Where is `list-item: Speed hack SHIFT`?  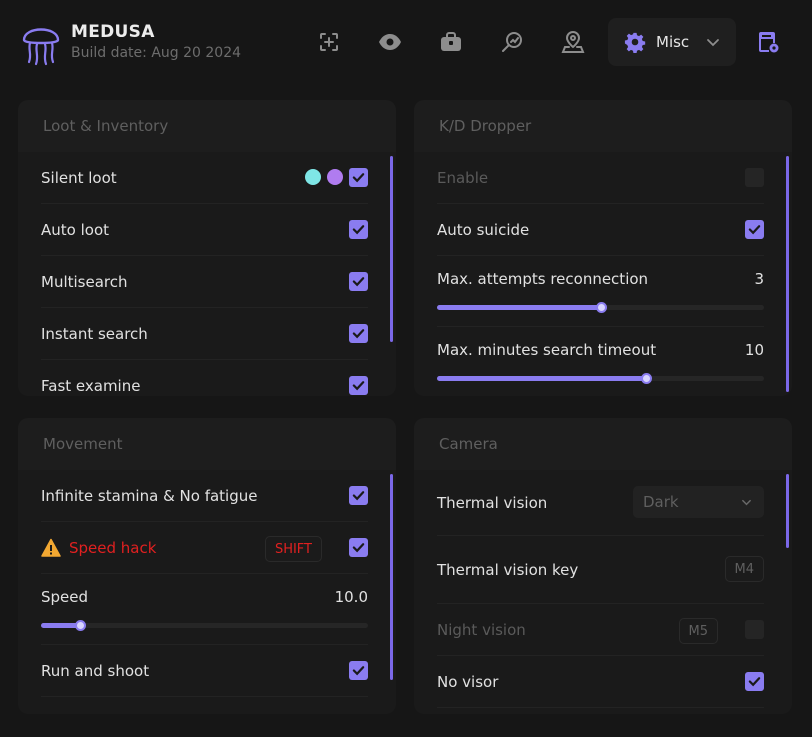 list-item: Speed hack SHIFT is located at coordinates (204, 548).